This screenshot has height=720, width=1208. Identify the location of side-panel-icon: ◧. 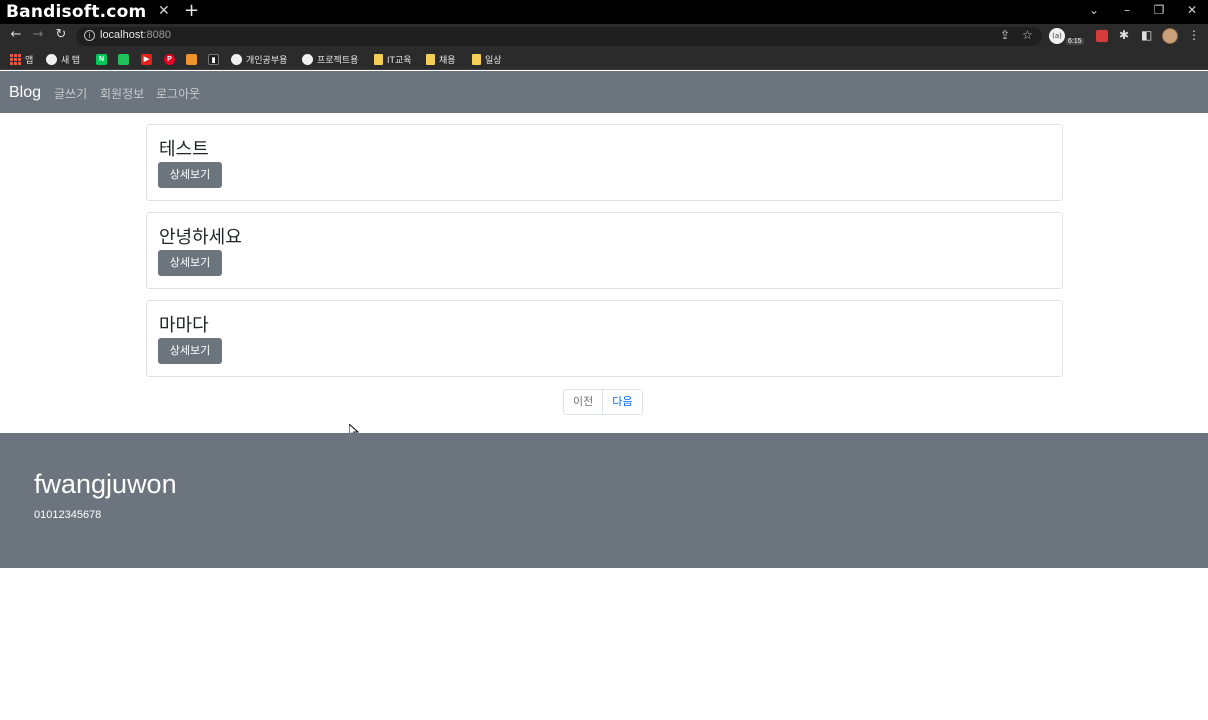
(1146, 36).